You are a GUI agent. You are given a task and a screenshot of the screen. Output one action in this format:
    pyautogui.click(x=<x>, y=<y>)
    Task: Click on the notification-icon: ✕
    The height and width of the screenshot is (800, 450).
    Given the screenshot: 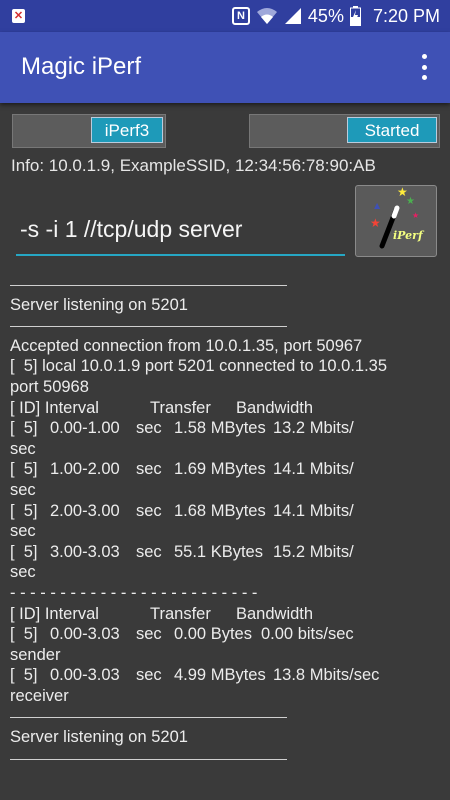 What is the action you would take?
    pyautogui.click(x=18, y=16)
    